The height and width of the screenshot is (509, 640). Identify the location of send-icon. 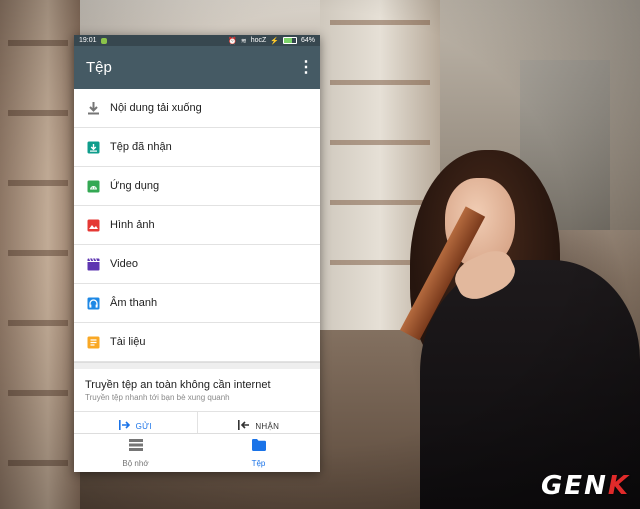
(124, 426).